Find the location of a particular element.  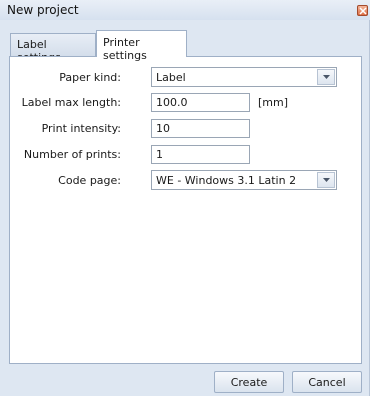

tab-label-settings: Label settings is located at coordinates (53, 48).